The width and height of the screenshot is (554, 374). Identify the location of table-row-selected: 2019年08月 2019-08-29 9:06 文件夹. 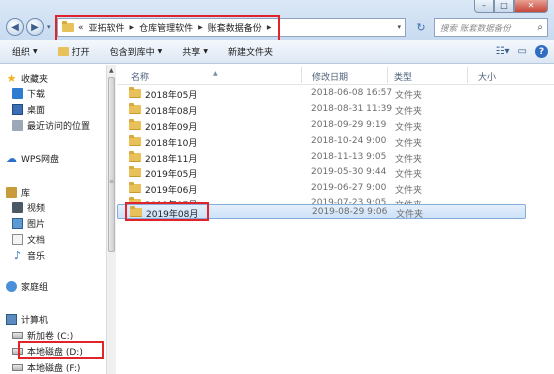
(321, 212).